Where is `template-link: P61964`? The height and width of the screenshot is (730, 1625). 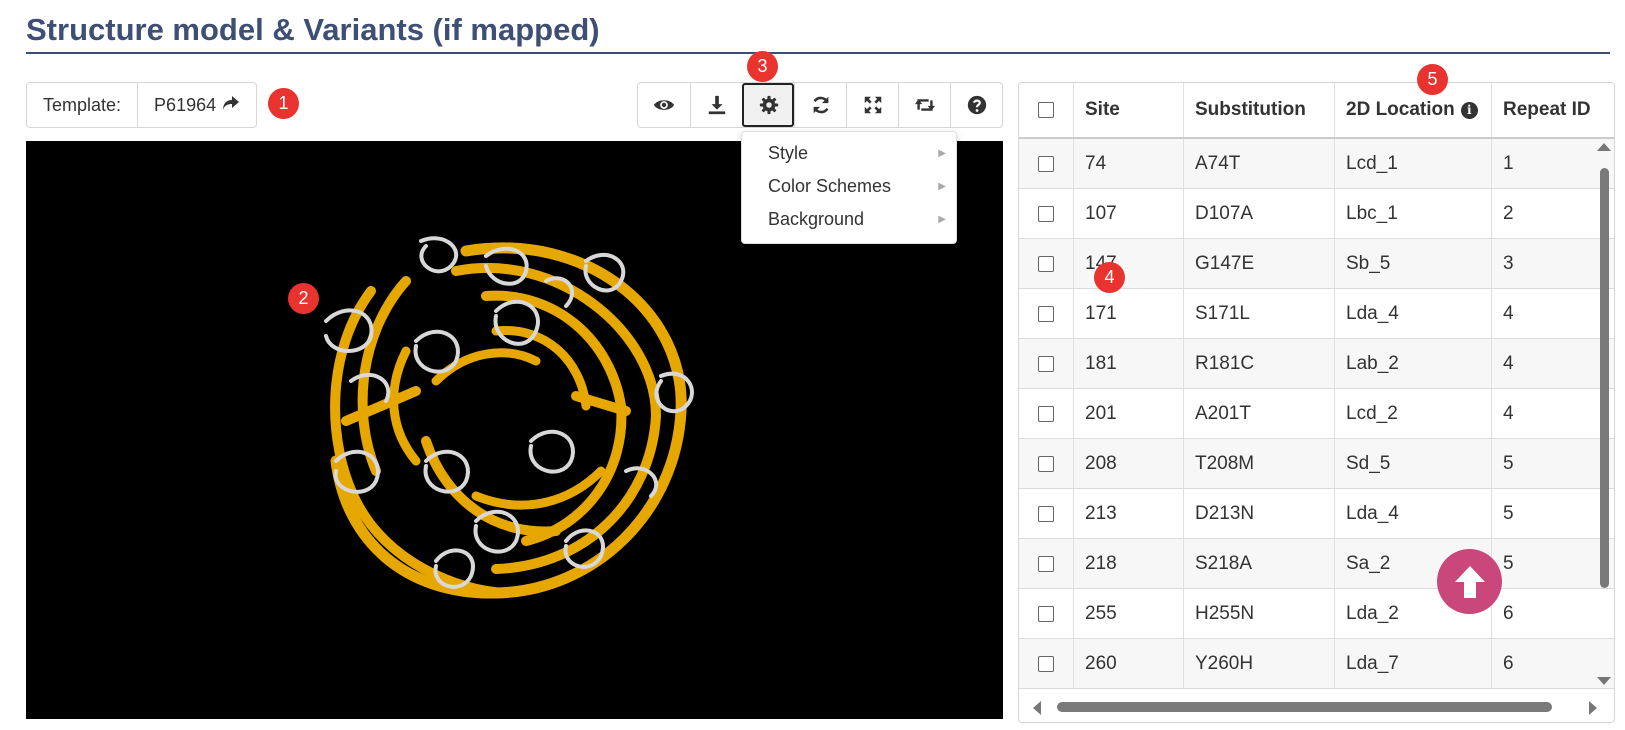 template-link: P61964 is located at coordinates (196, 105).